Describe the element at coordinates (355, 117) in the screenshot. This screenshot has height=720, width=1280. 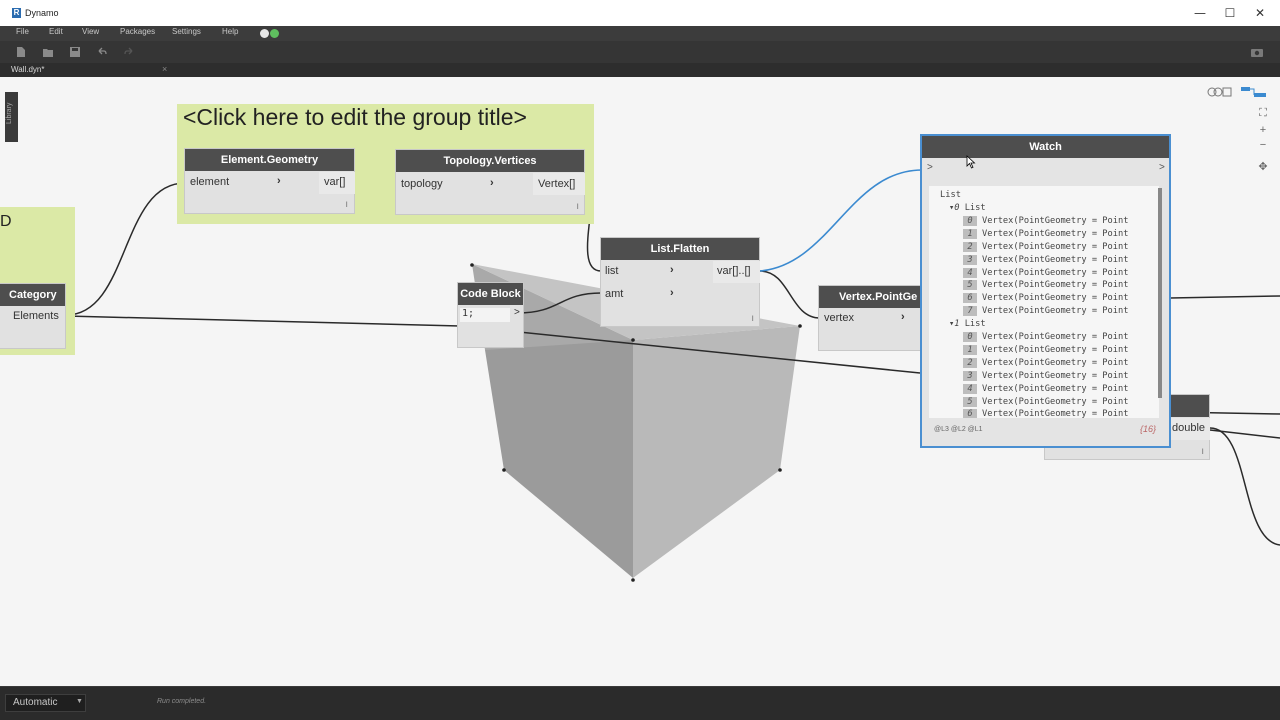
I see `group-title: <Click here to edit the group title>` at that location.